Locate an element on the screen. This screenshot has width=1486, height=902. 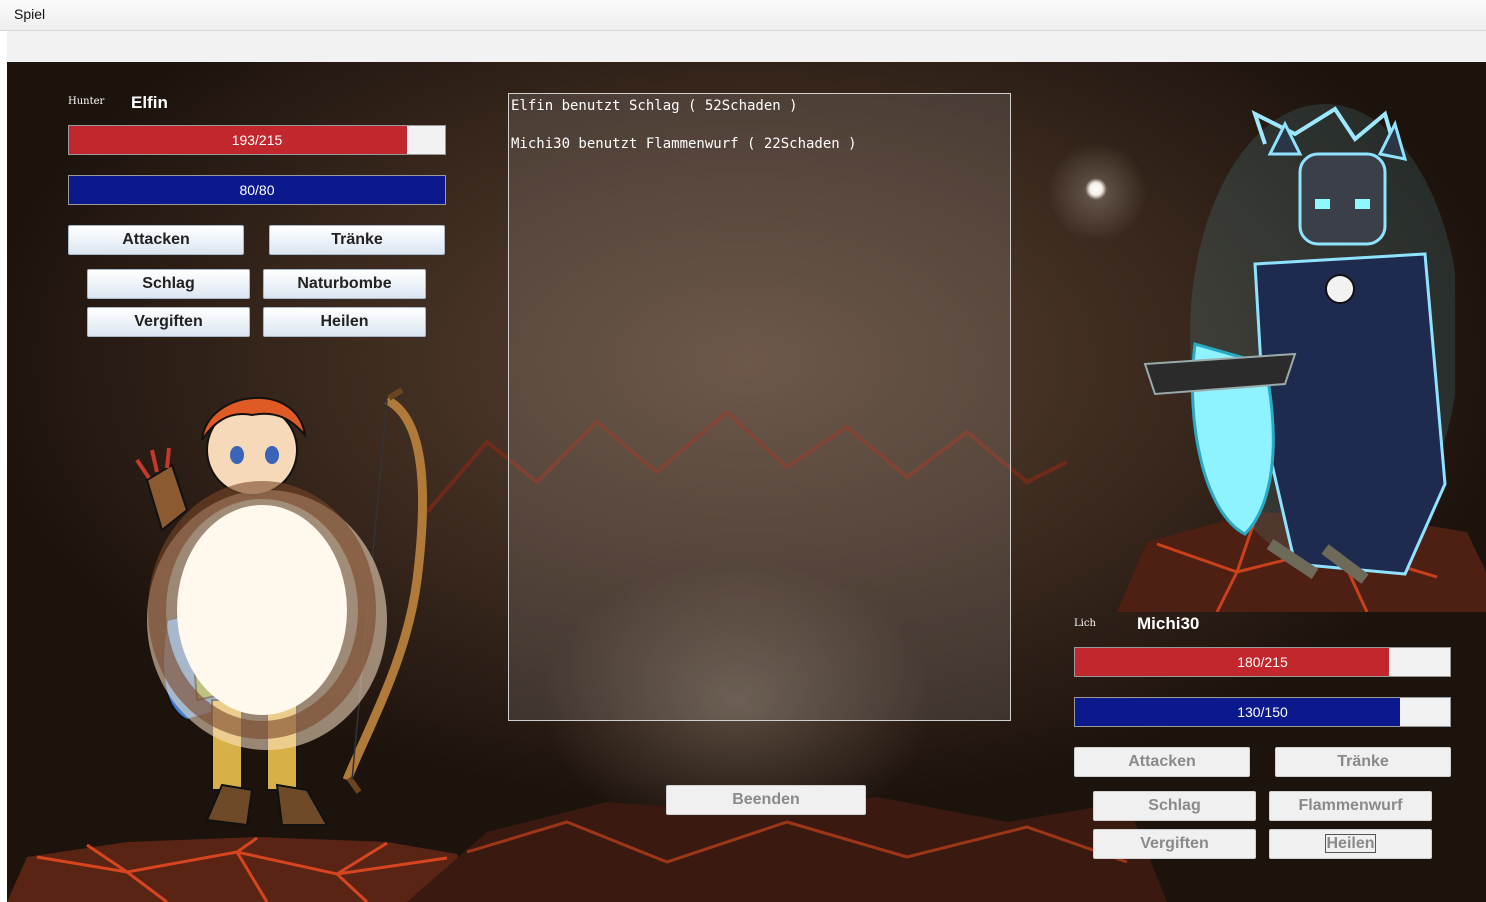
enemy-heal-label: Heilen is located at coordinates (1350, 843).